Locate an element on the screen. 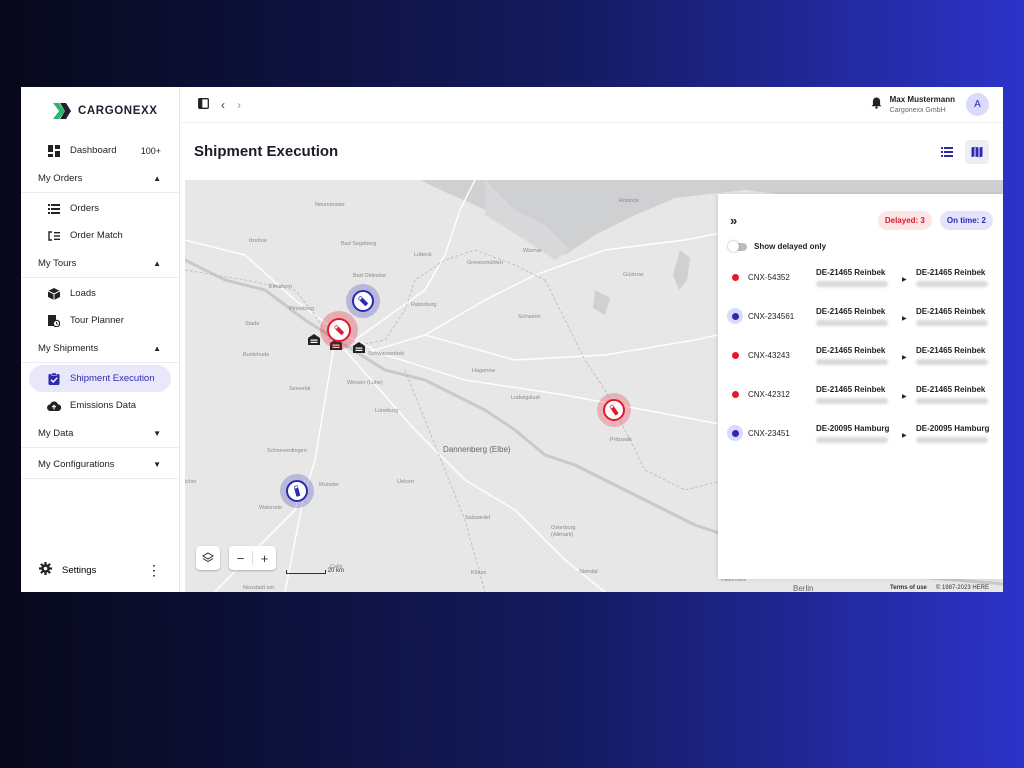 The width and height of the screenshot is (1024, 768). shipment-id: CNX-43243 is located at coordinates (769, 355).